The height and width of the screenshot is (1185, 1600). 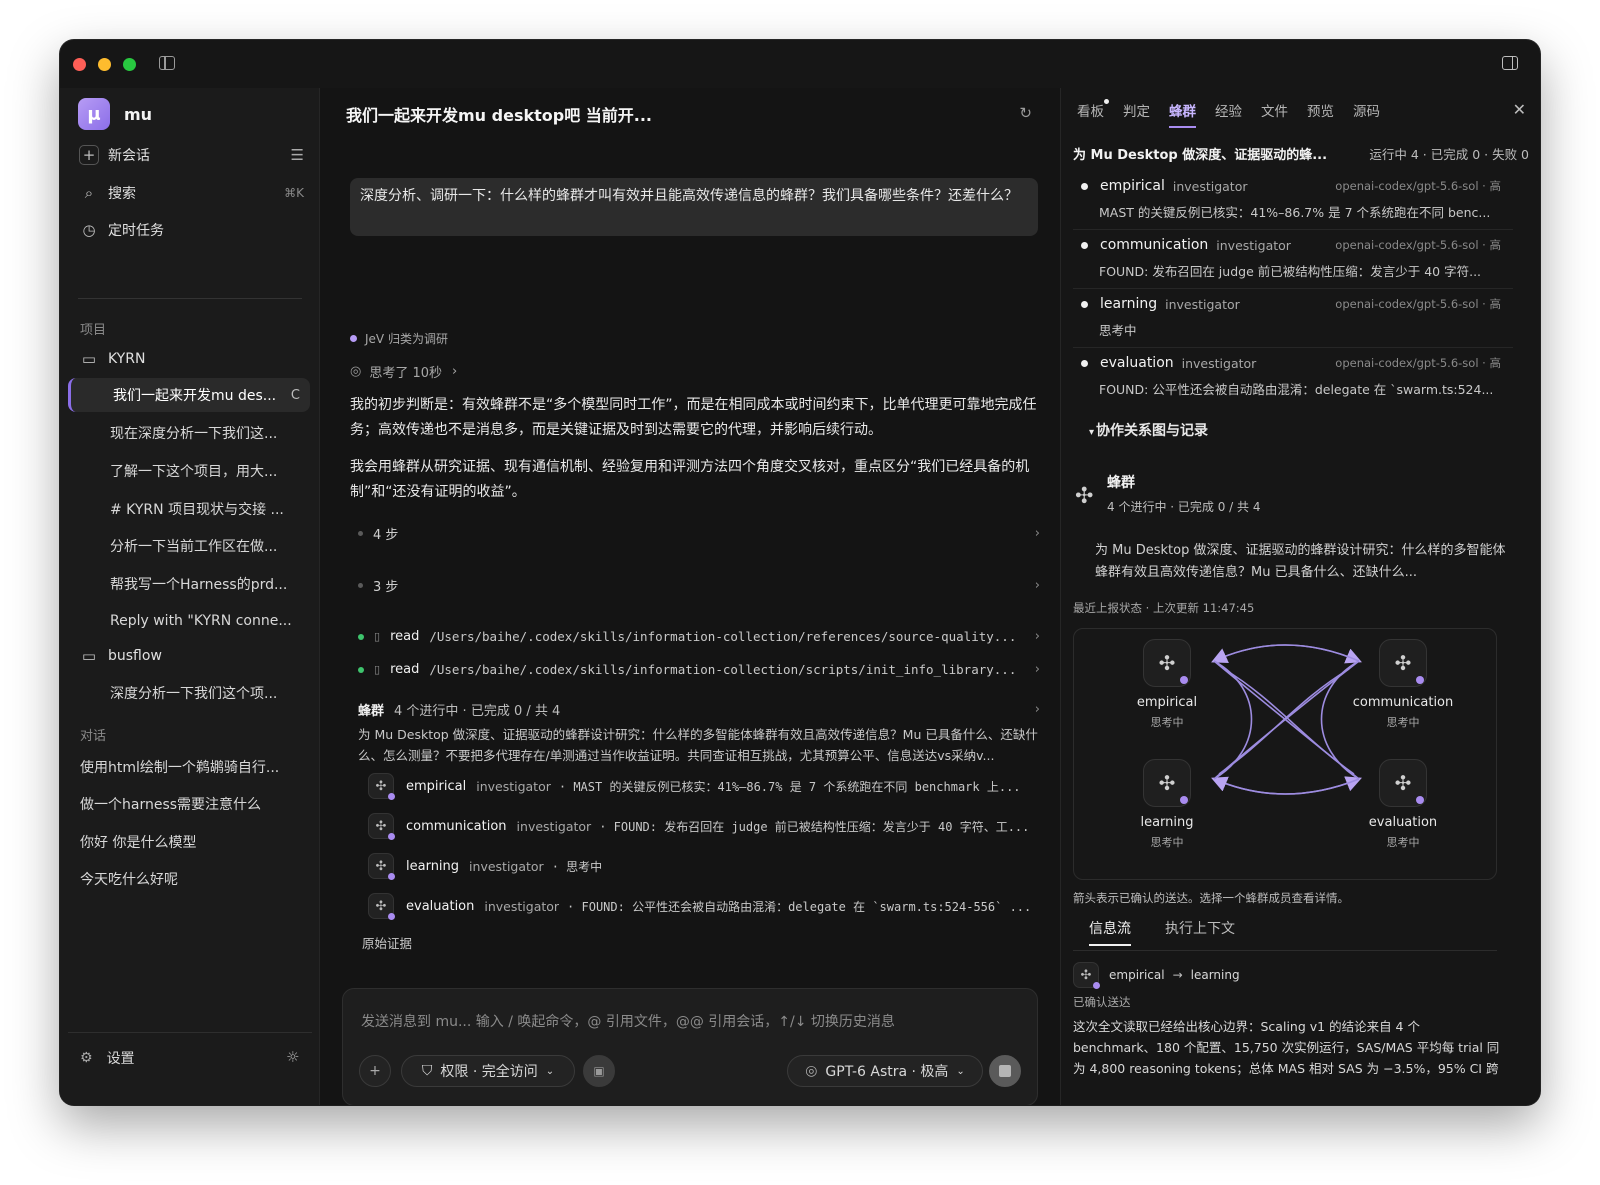 I want to click on folder-icon: ▭, so click(x=89, y=359).